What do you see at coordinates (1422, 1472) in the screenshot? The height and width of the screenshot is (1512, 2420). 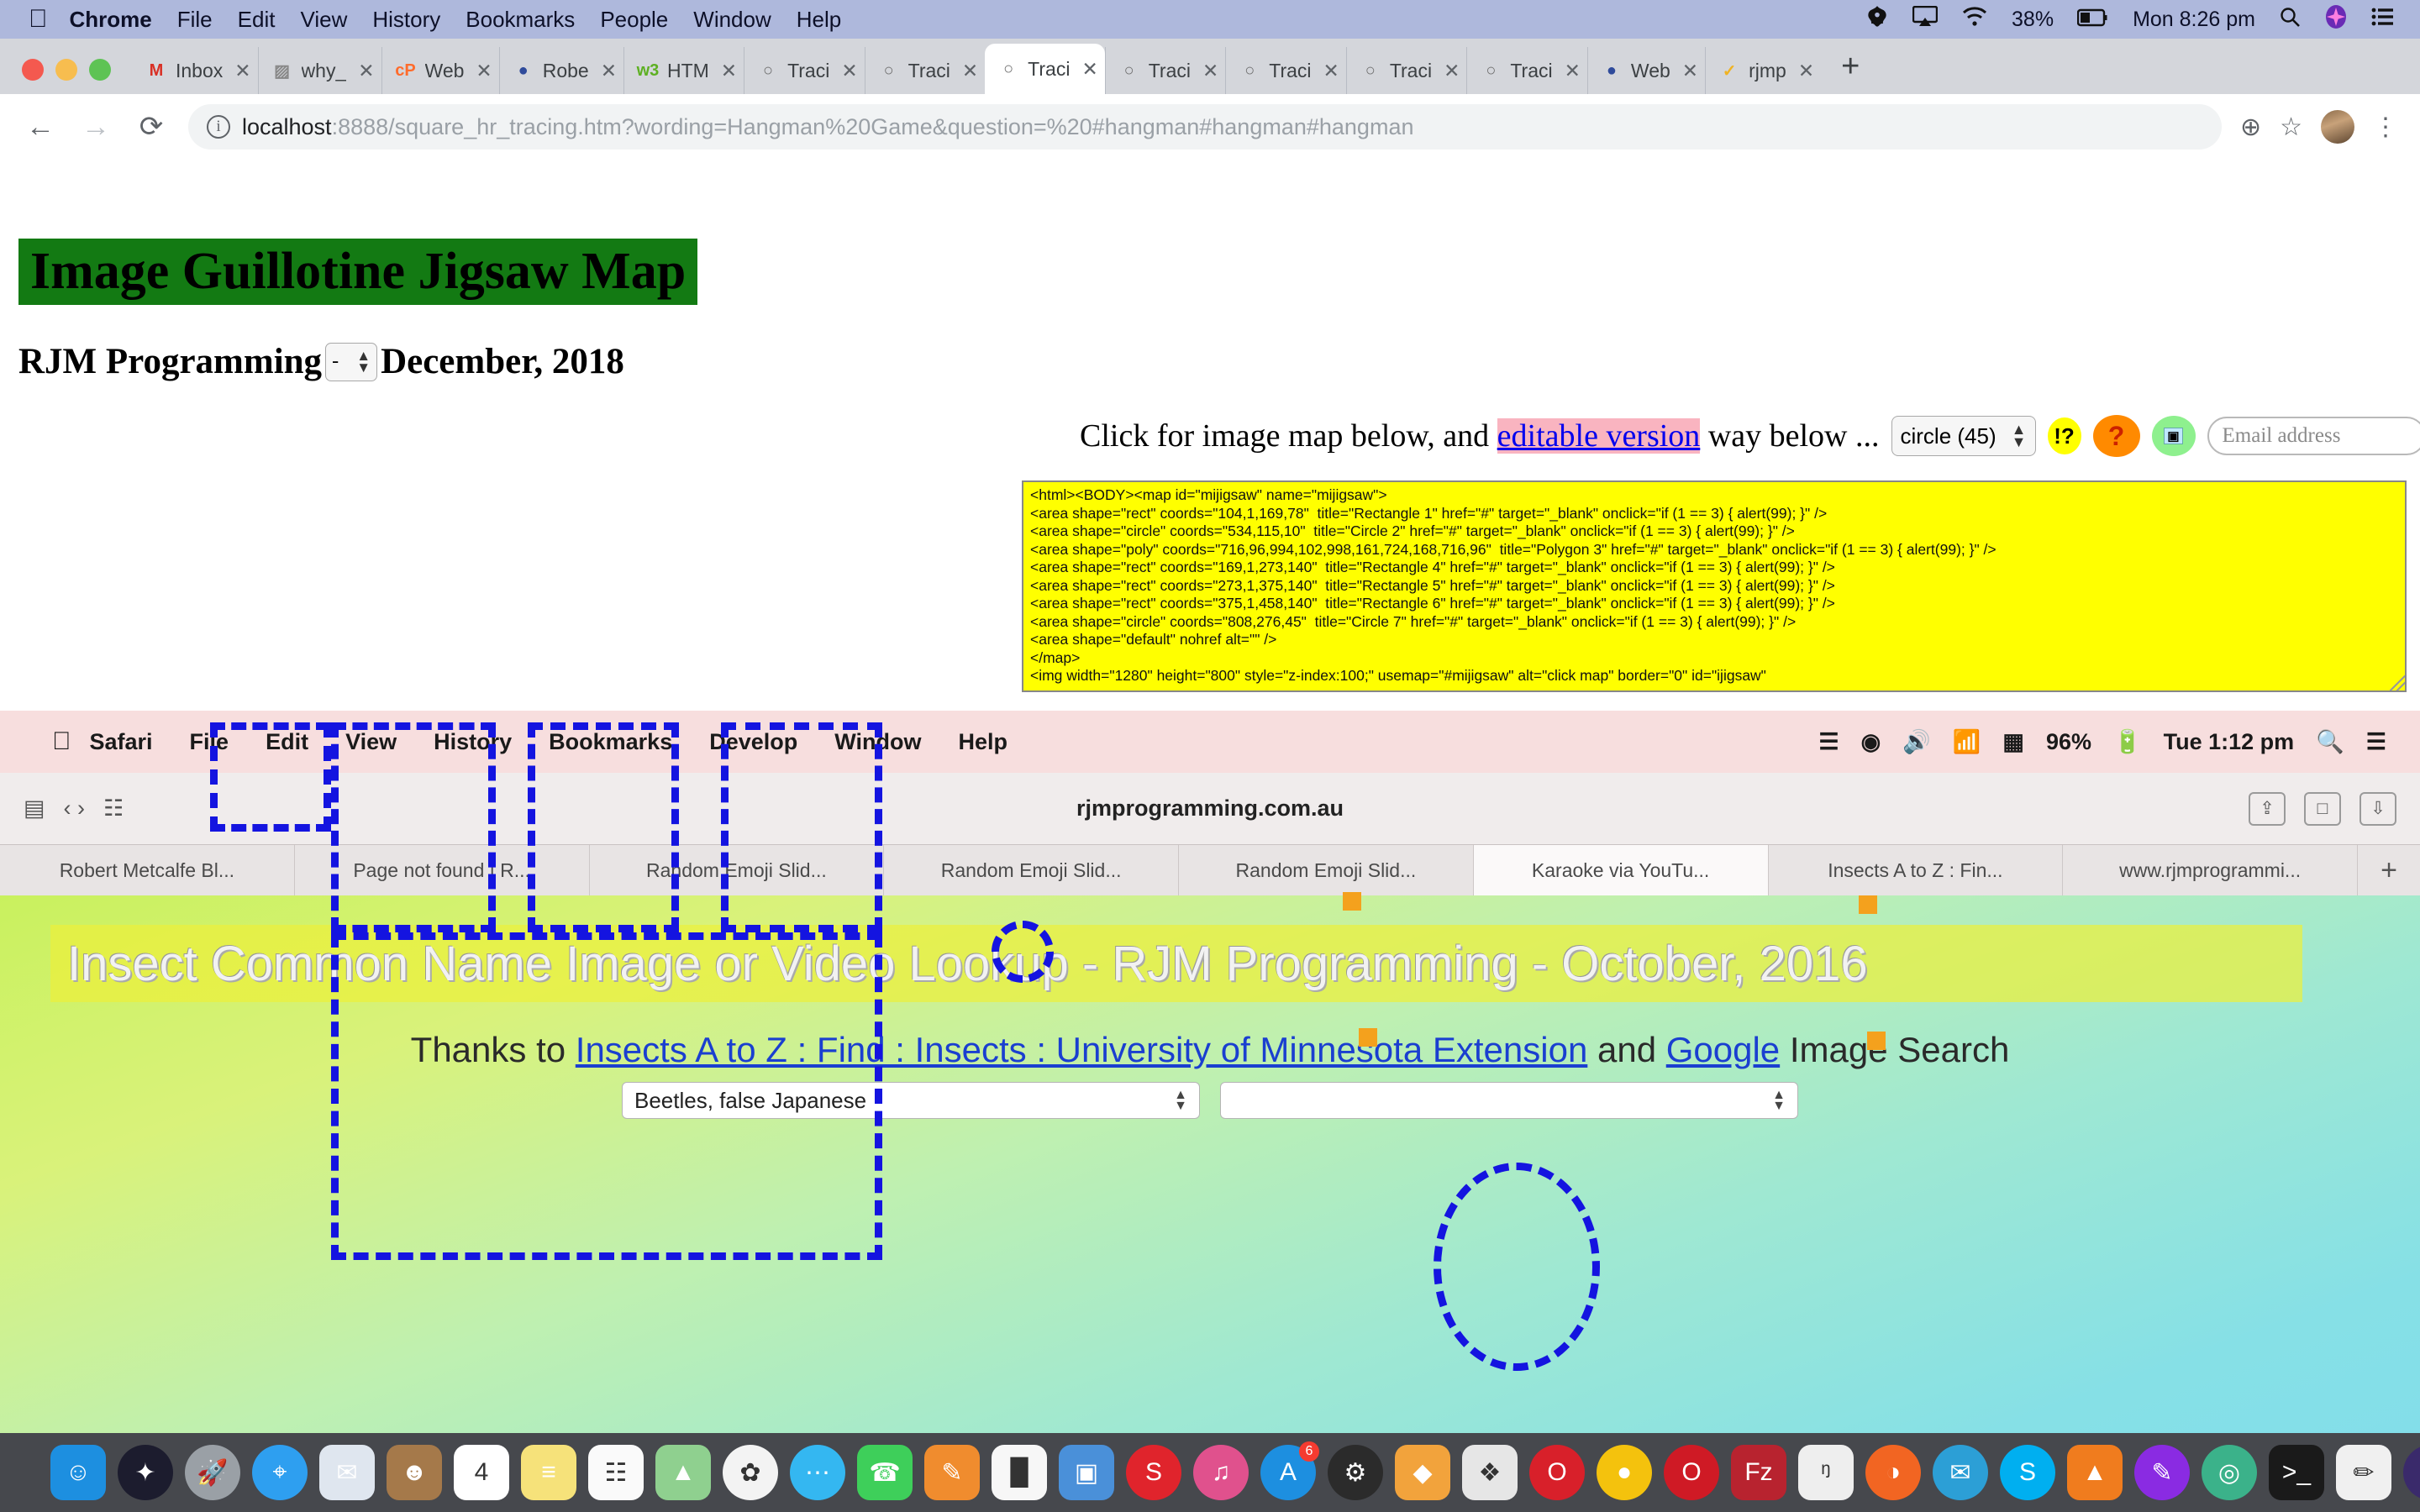 I see `dock-icon-filemaker: ◆` at bounding box center [1422, 1472].